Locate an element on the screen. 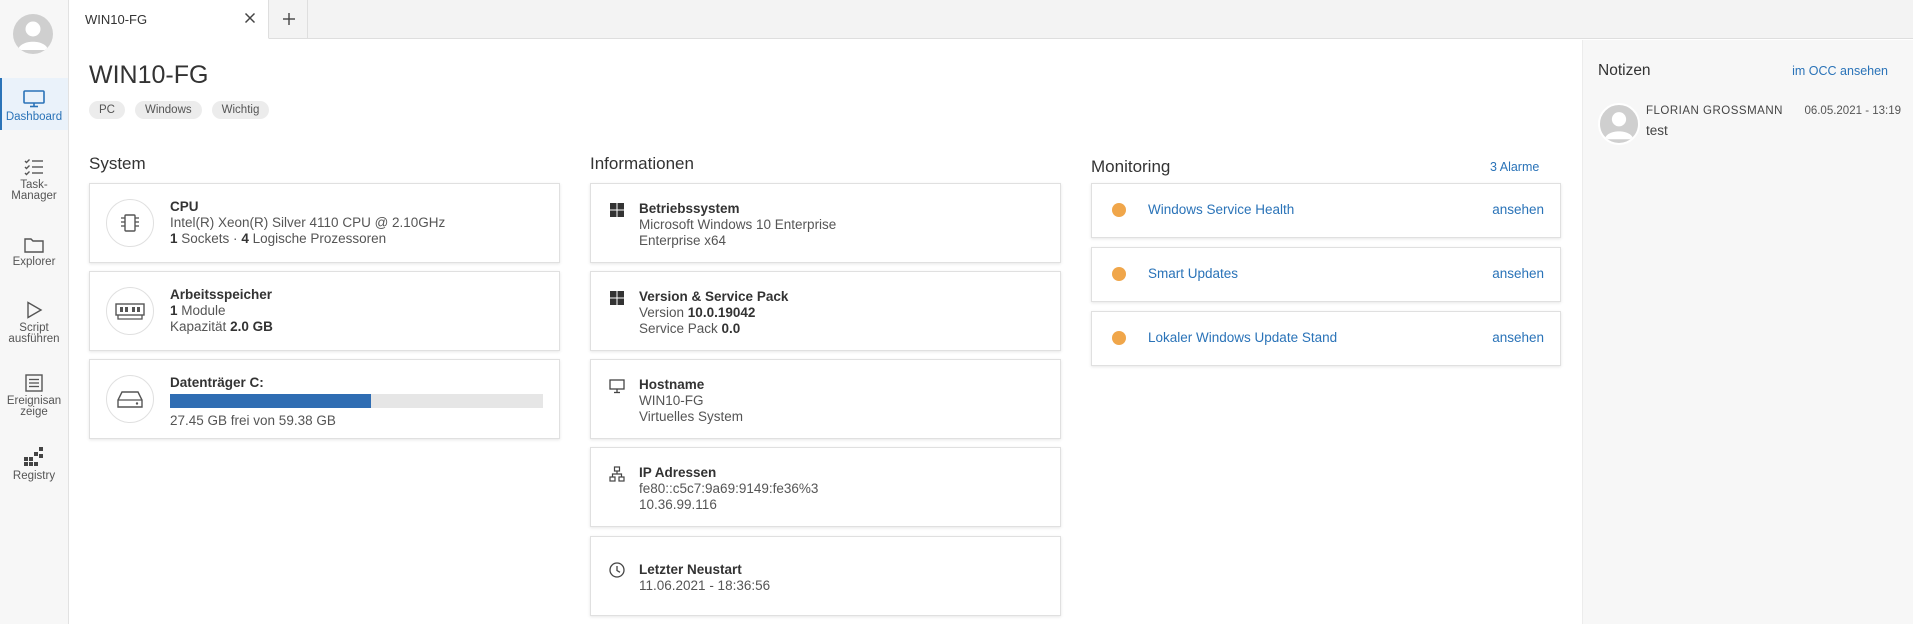 This screenshot has width=1913, height=624. disk-title: Datenträger C: is located at coordinates (217, 382).